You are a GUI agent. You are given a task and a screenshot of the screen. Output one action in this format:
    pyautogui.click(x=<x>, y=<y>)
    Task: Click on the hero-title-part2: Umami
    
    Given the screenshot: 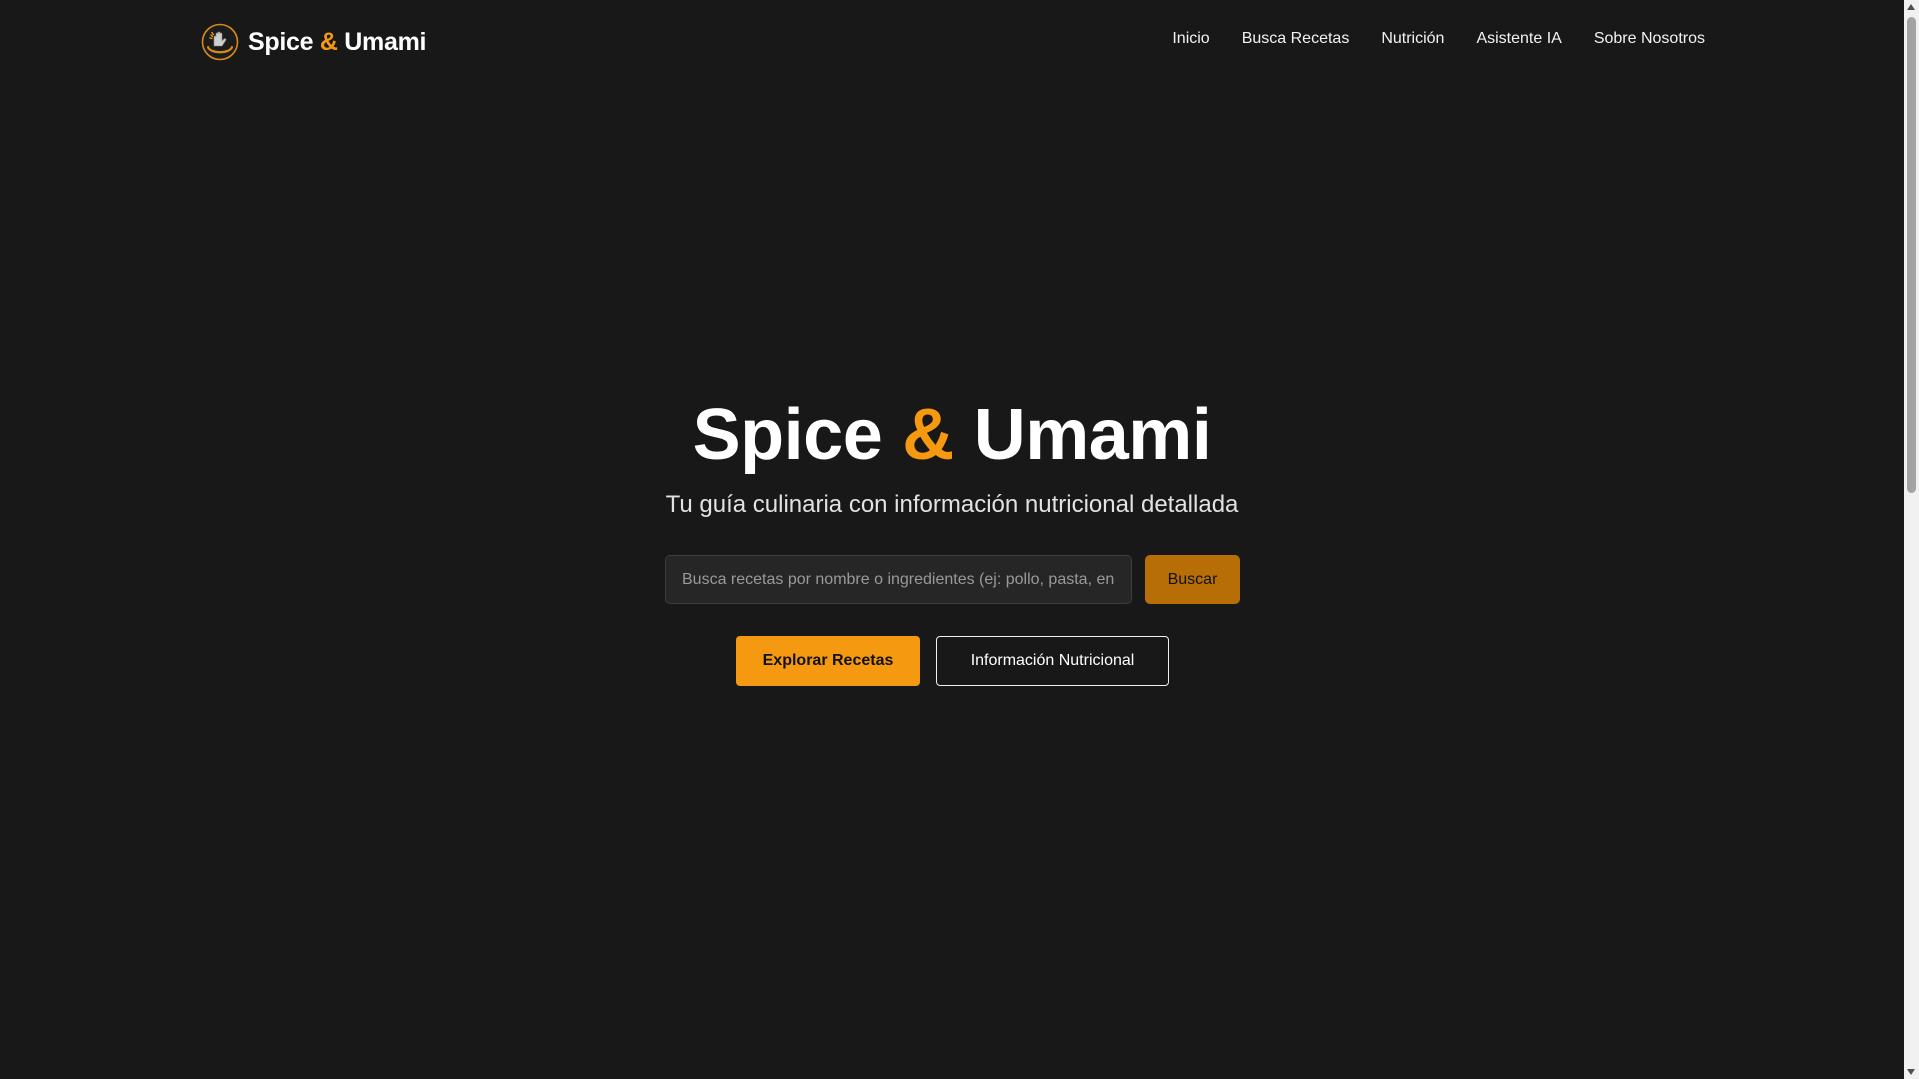 What is the action you would take?
    pyautogui.click(x=1092, y=435)
    